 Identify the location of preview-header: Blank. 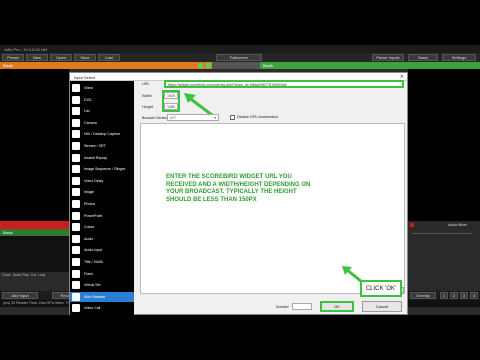
(109, 65).